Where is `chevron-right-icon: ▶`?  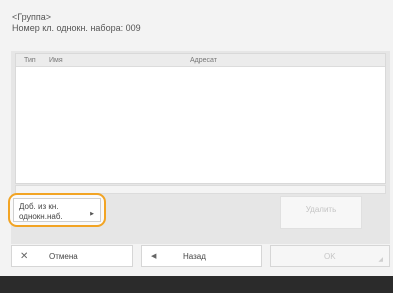
chevron-right-icon: ▶ is located at coordinates (92, 214).